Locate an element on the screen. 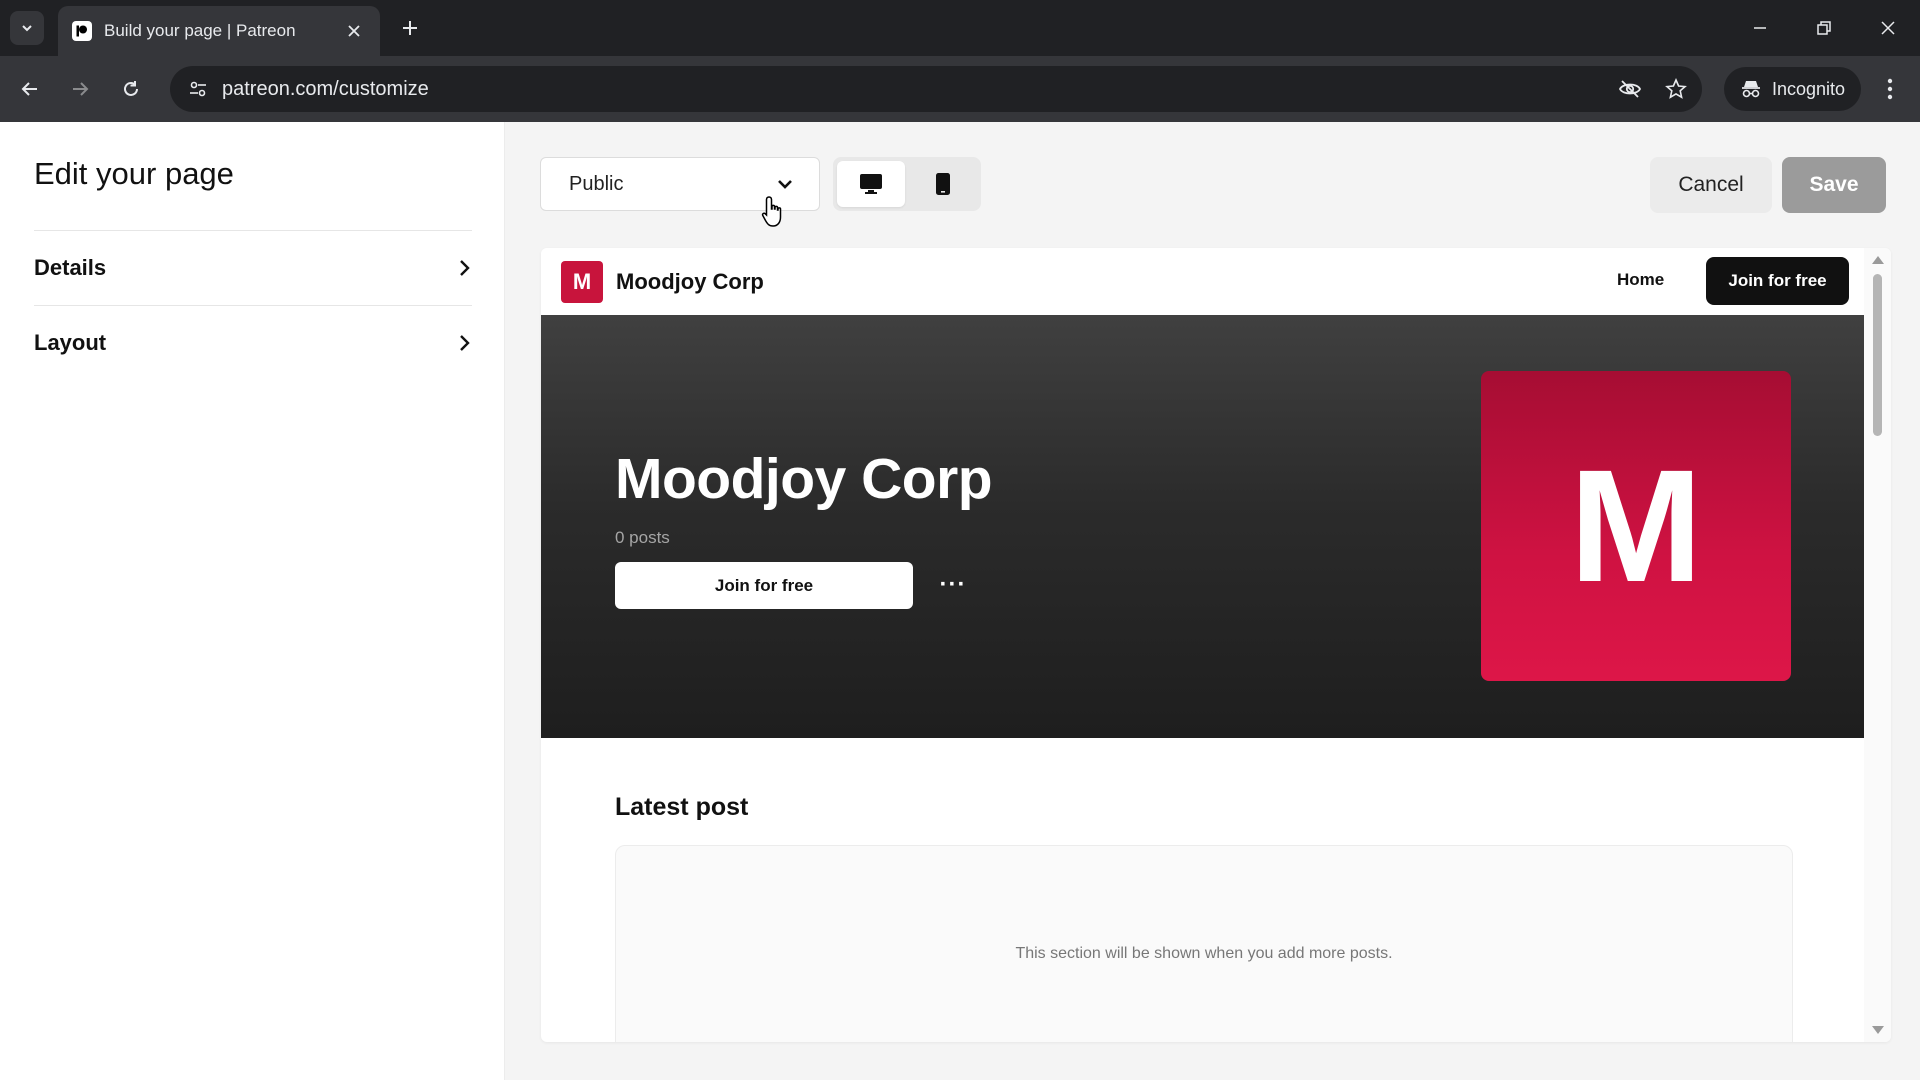 This screenshot has height=1080, width=1920. hero-join-button: Join for free is located at coordinates (764, 585).